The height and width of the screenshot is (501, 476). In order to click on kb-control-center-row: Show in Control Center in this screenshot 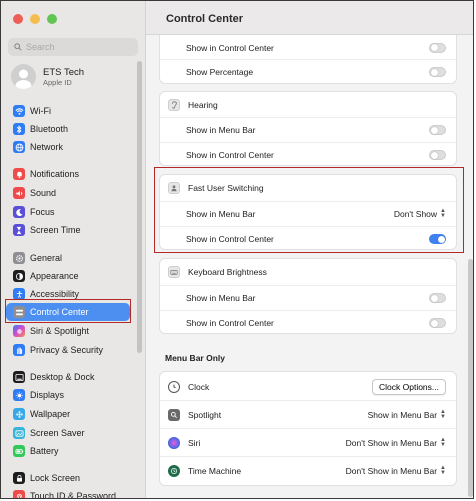, I will do `click(308, 322)`.